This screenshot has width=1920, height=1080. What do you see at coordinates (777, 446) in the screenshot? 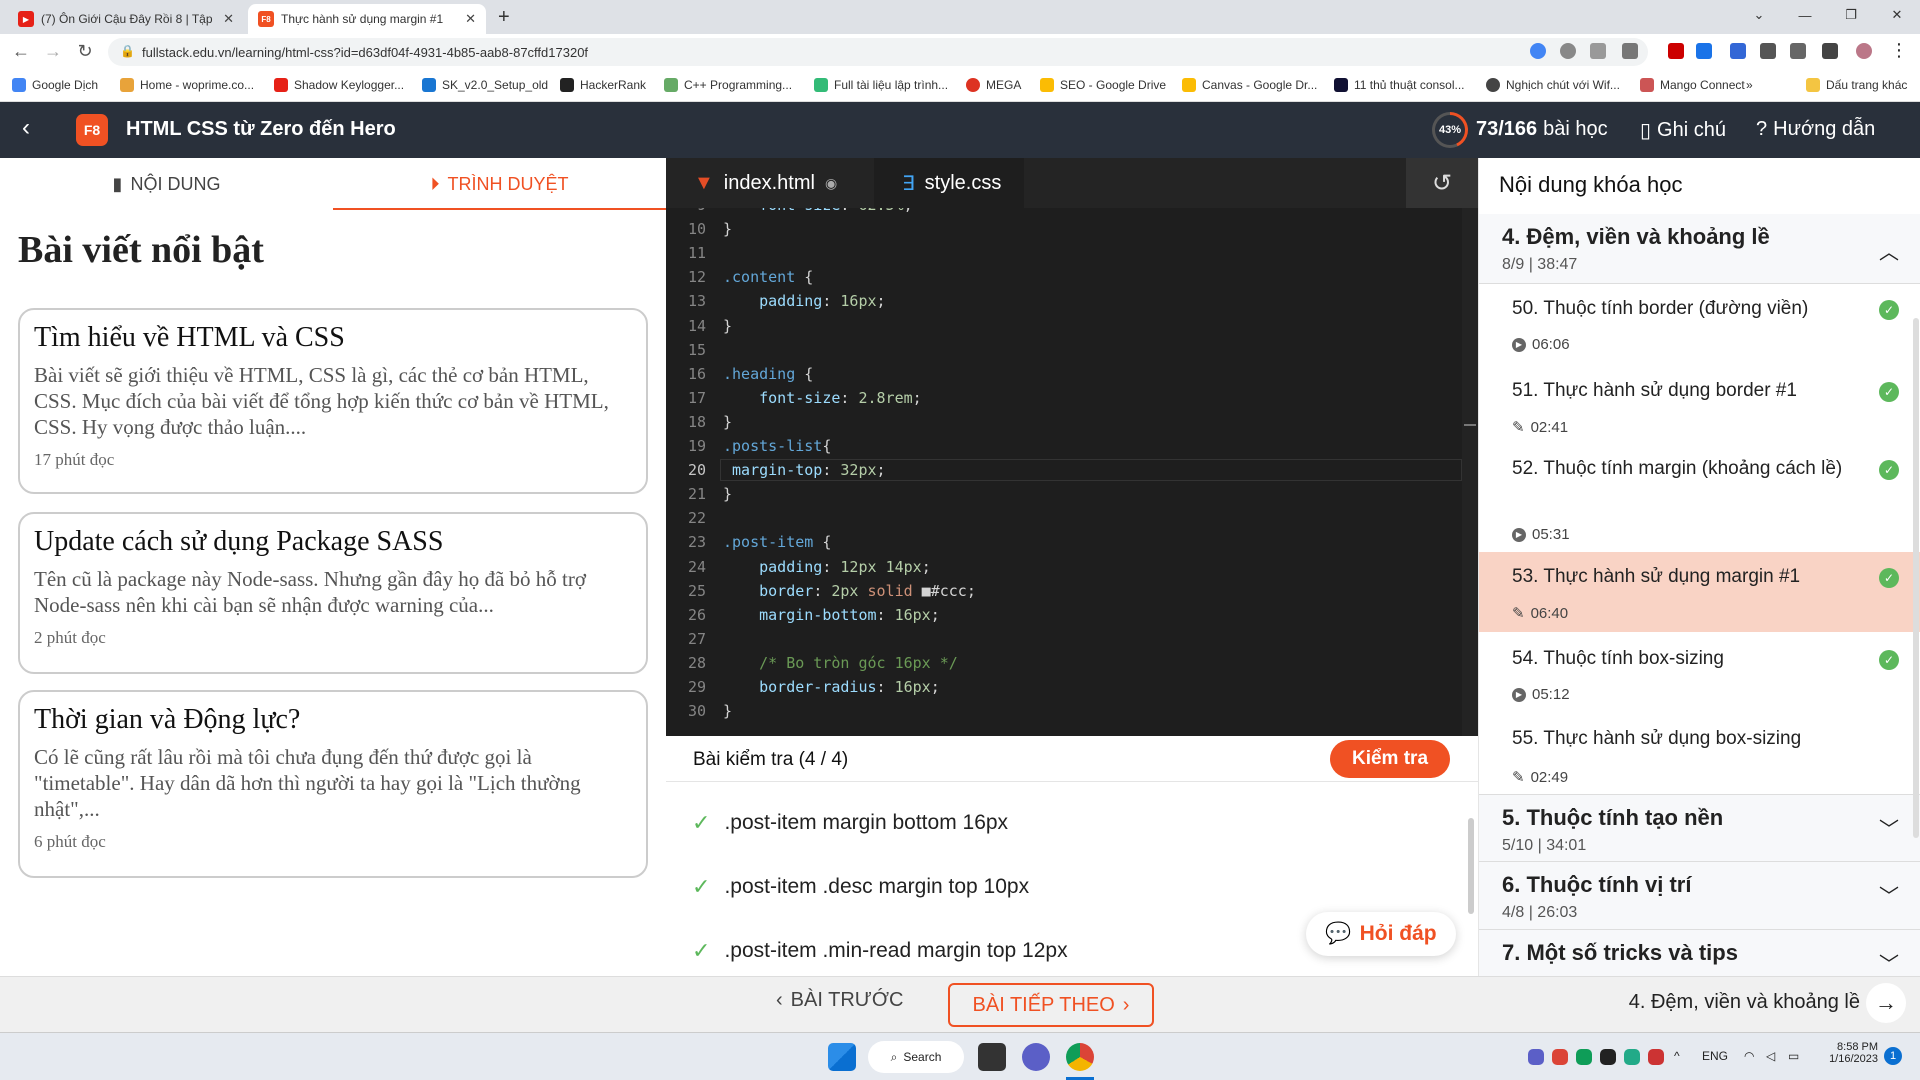
I see `code-line: .posts-list{` at bounding box center [777, 446].